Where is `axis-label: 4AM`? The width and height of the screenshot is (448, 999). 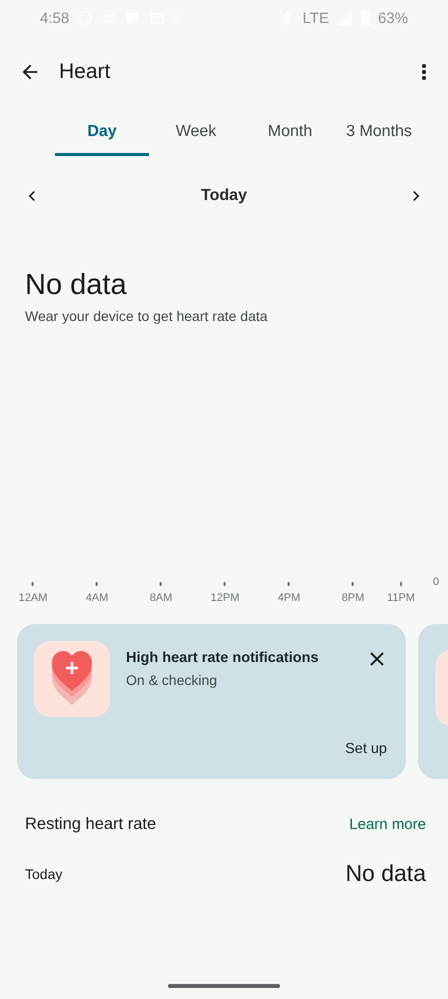
axis-label: 4AM is located at coordinates (97, 598).